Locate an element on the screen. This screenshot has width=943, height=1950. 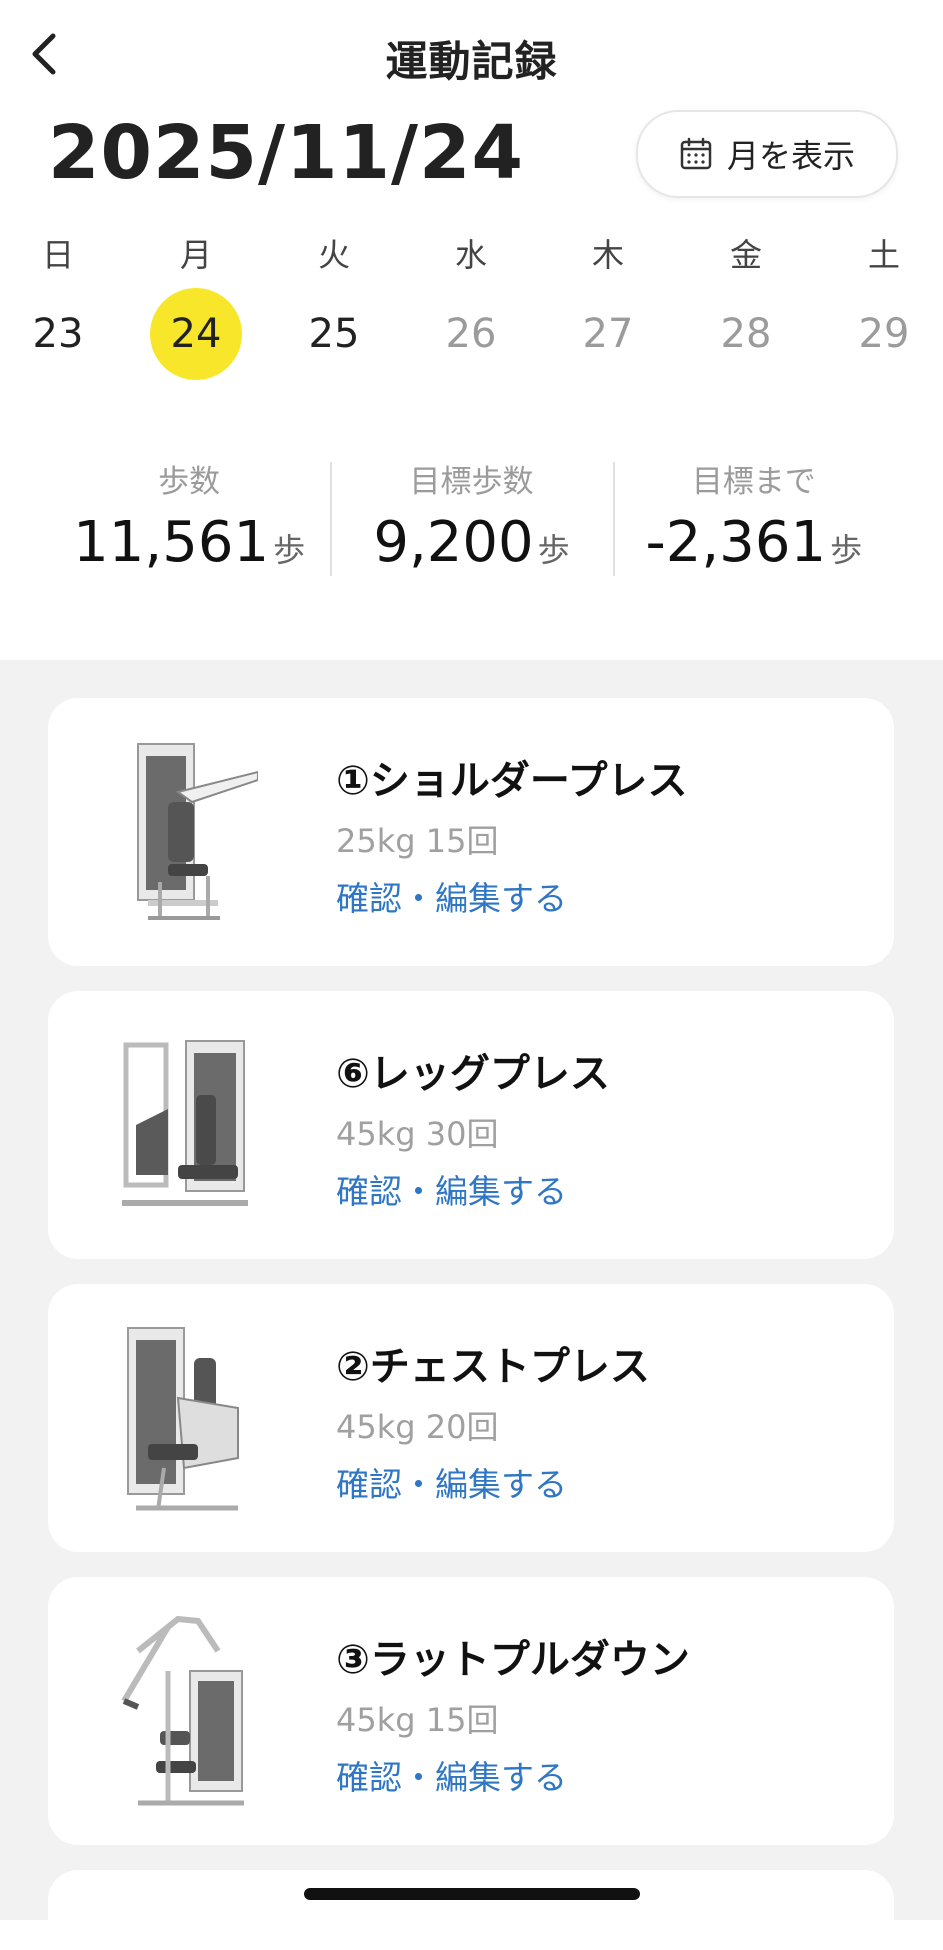
workout-name: ⑥レッグプレス is located at coordinates (473, 1074).